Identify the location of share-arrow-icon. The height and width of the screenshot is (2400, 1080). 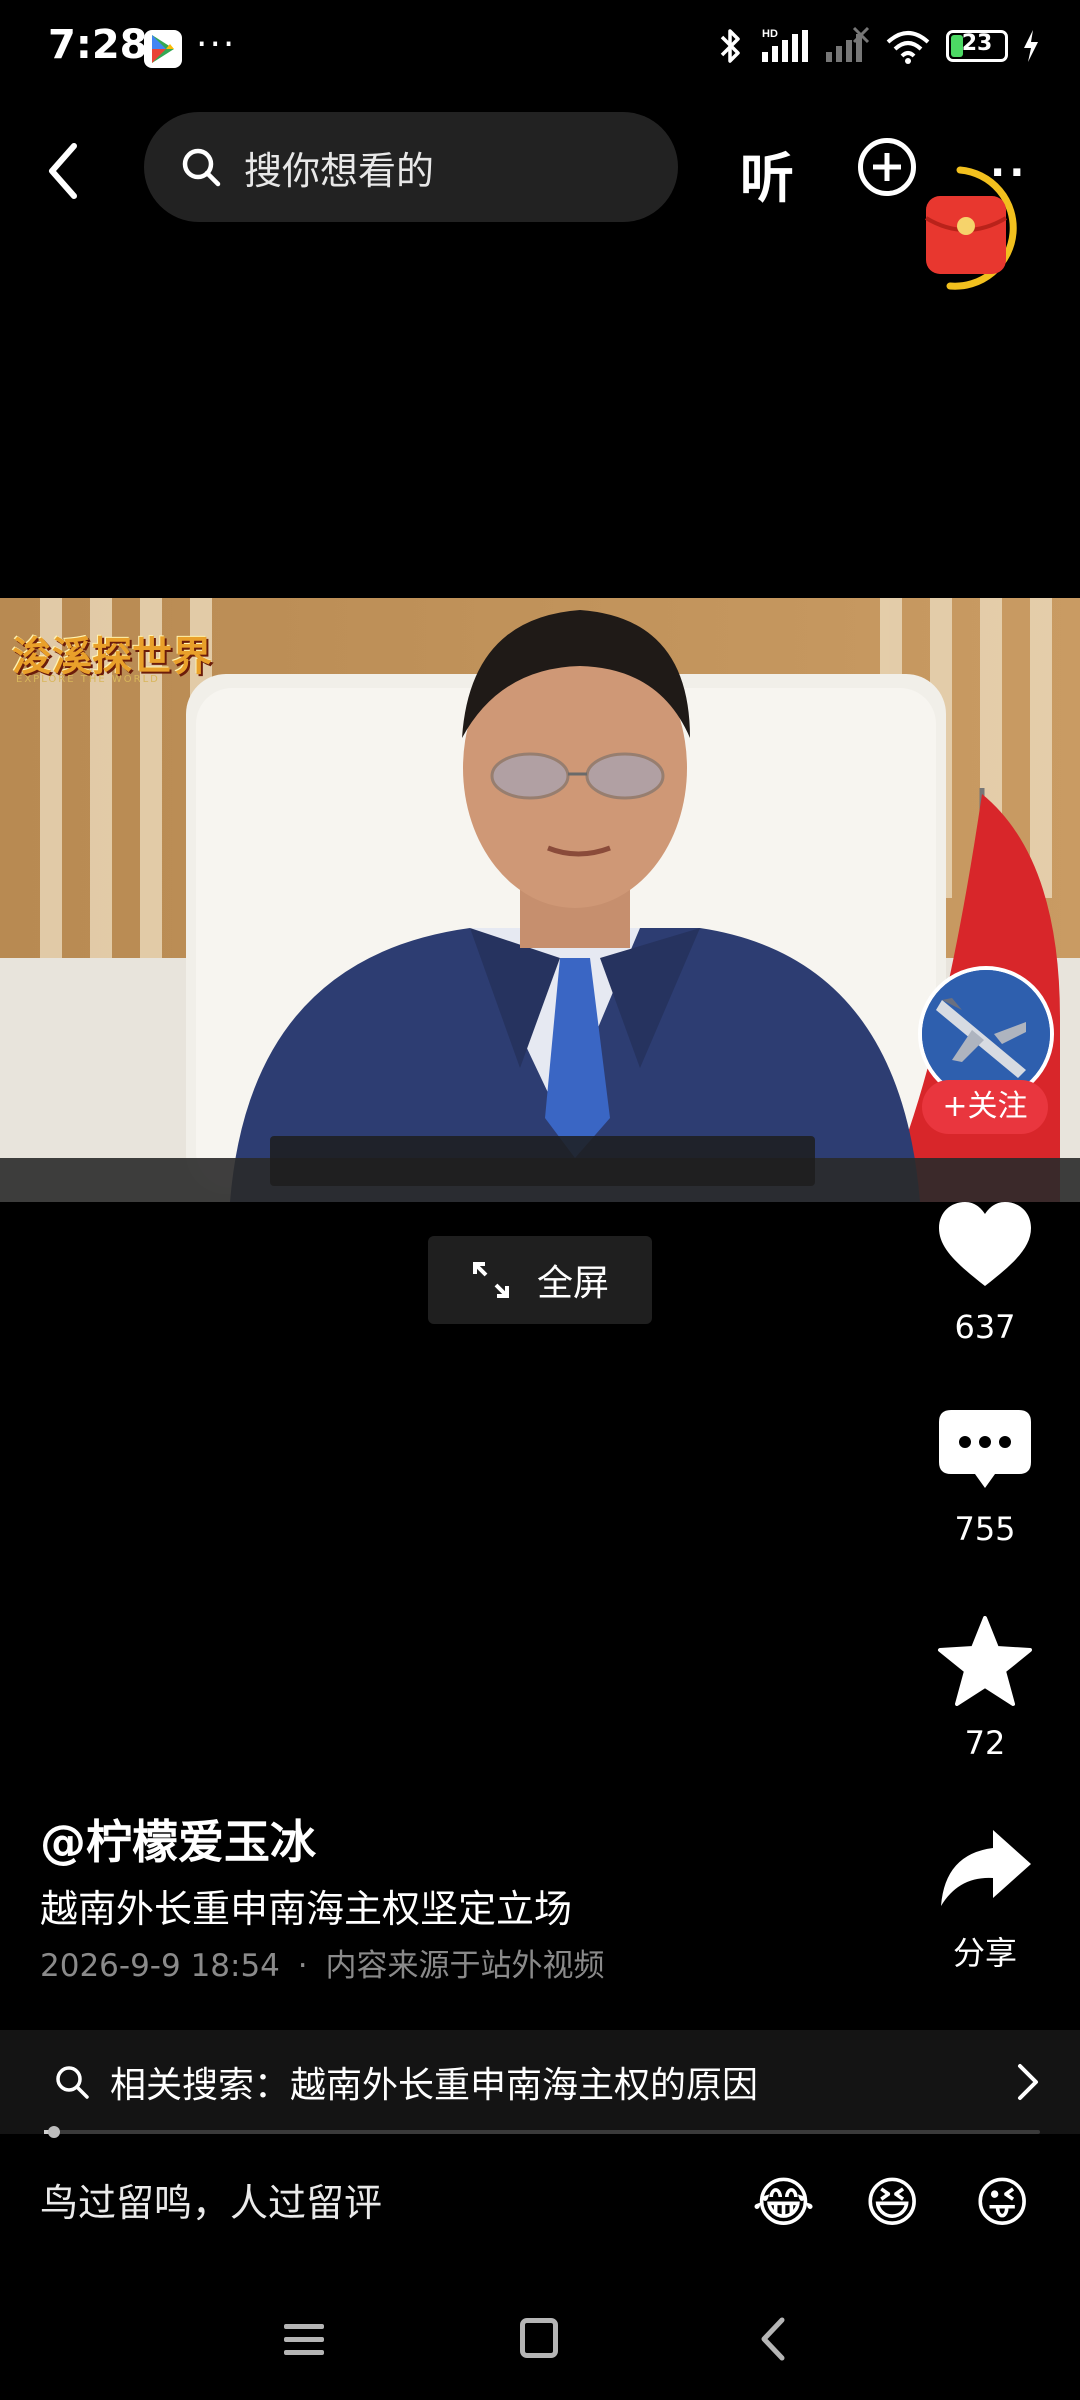
(986, 1868).